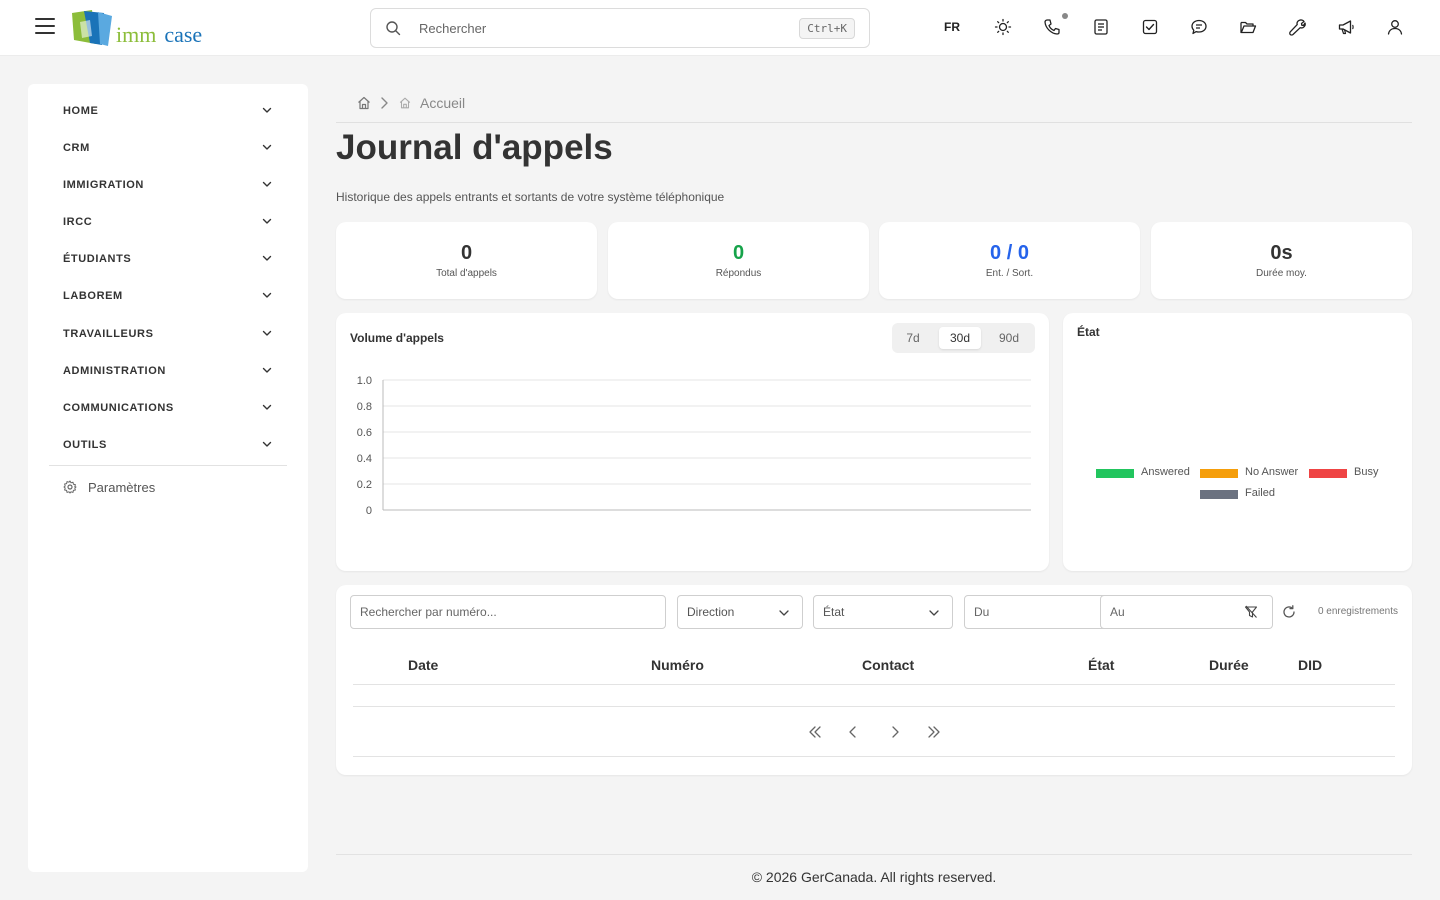  Describe the element at coordinates (168, 222) in the screenshot. I see `sidebar-item-ircc: IRCC` at that location.